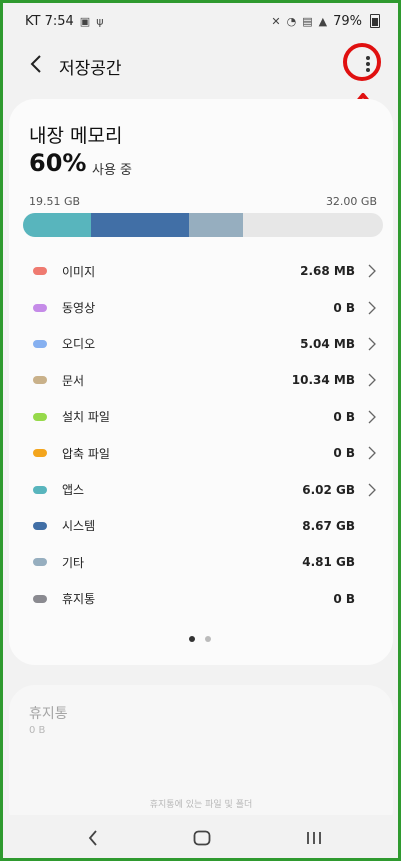 Image resolution: width=401 pixels, height=861 pixels. What do you see at coordinates (201, 417) in the screenshot?
I see `category-row: 설치 파일 0 B` at bounding box center [201, 417].